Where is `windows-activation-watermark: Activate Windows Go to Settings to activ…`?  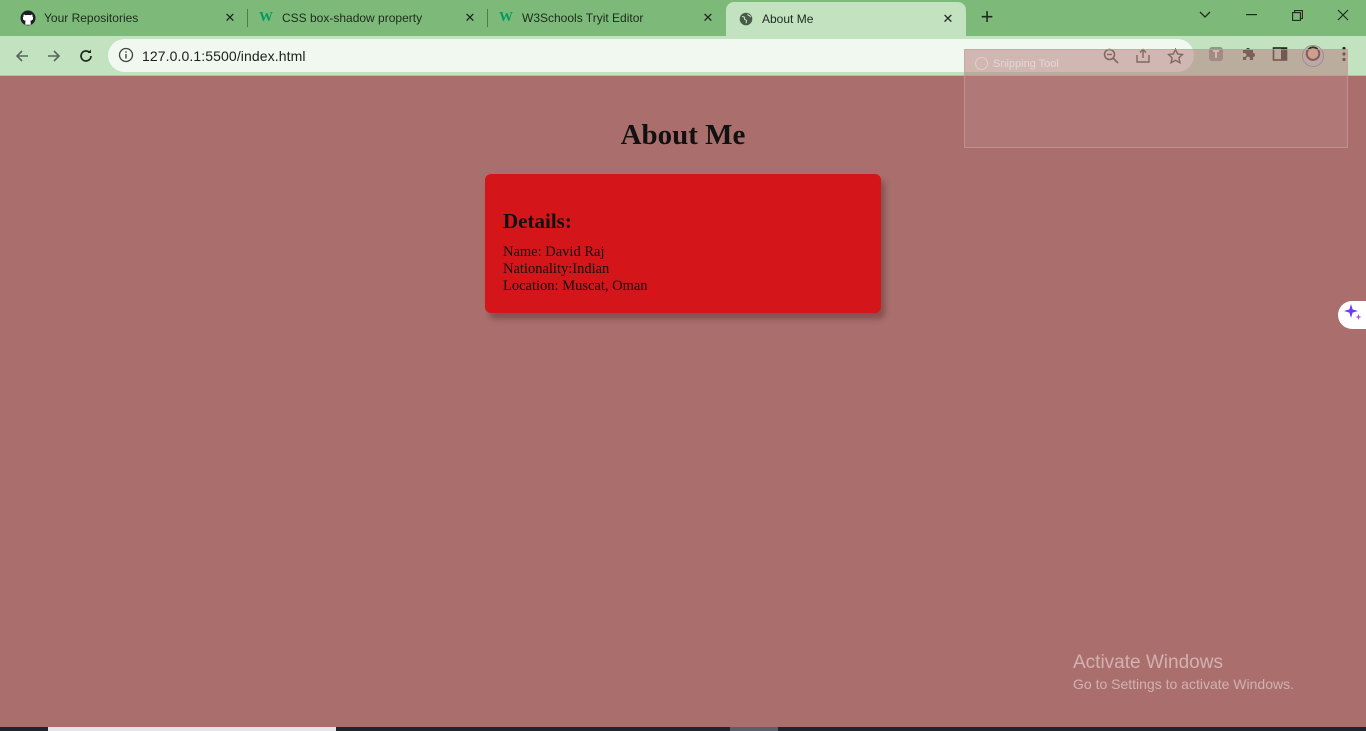
windows-activation-watermark: Activate Windows Go to Settings to activ… is located at coordinates (1183, 672).